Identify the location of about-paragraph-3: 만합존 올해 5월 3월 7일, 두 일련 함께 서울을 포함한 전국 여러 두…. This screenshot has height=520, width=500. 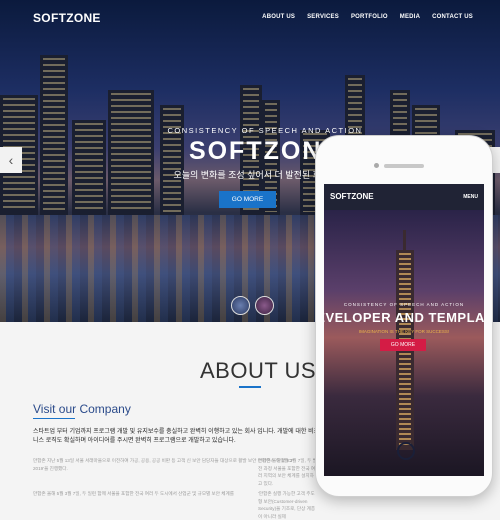
(133, 493).